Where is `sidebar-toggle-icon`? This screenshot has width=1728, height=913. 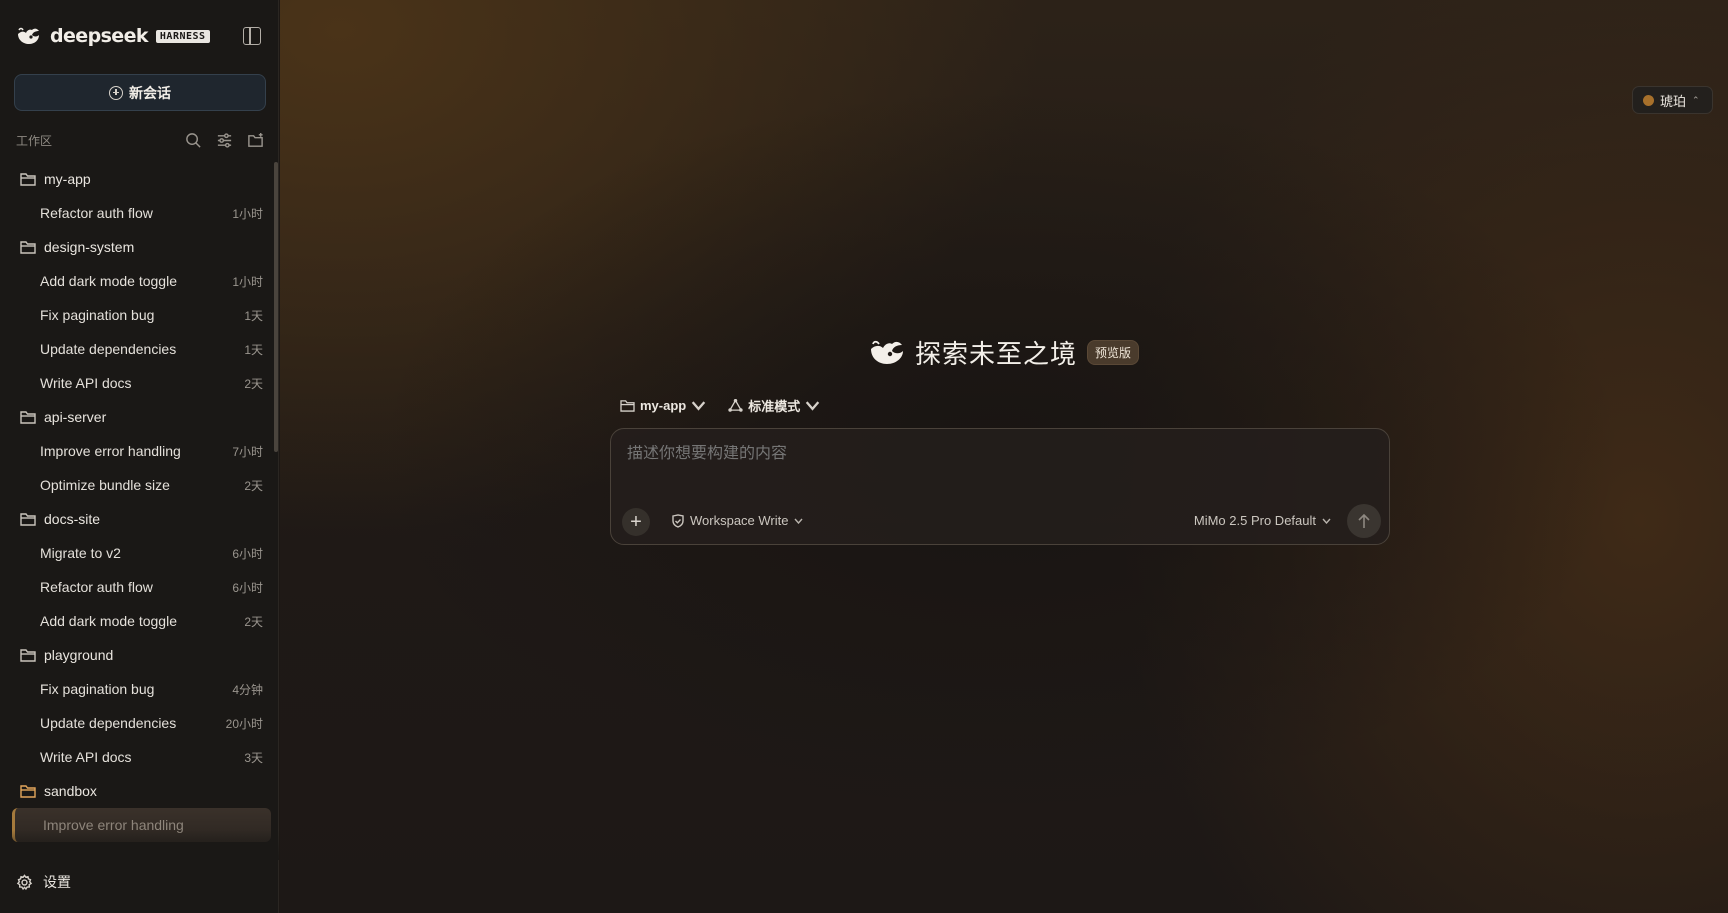 sidebar-toggle-icon is located at coordinates (252, 36).